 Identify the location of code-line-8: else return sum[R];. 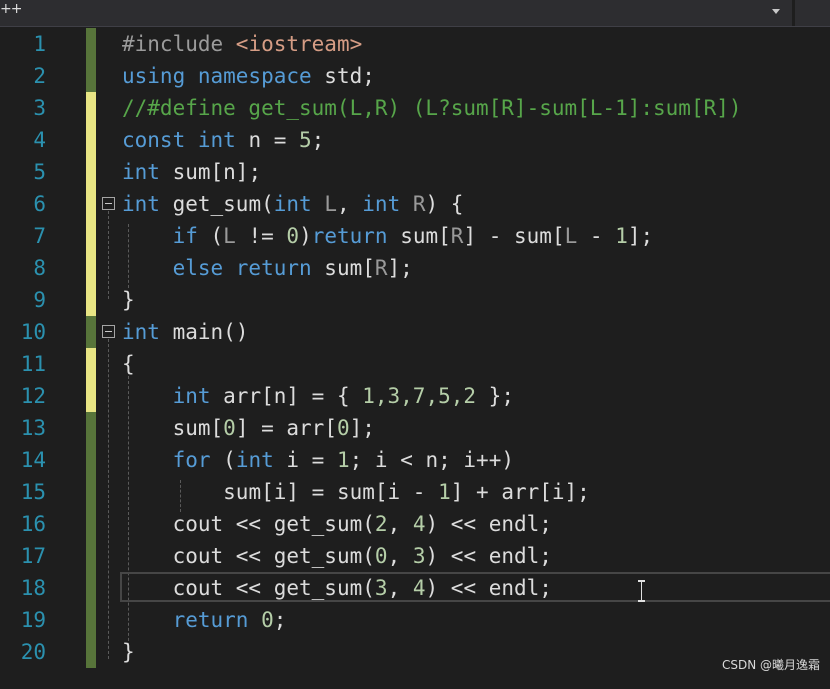
(267, 268).